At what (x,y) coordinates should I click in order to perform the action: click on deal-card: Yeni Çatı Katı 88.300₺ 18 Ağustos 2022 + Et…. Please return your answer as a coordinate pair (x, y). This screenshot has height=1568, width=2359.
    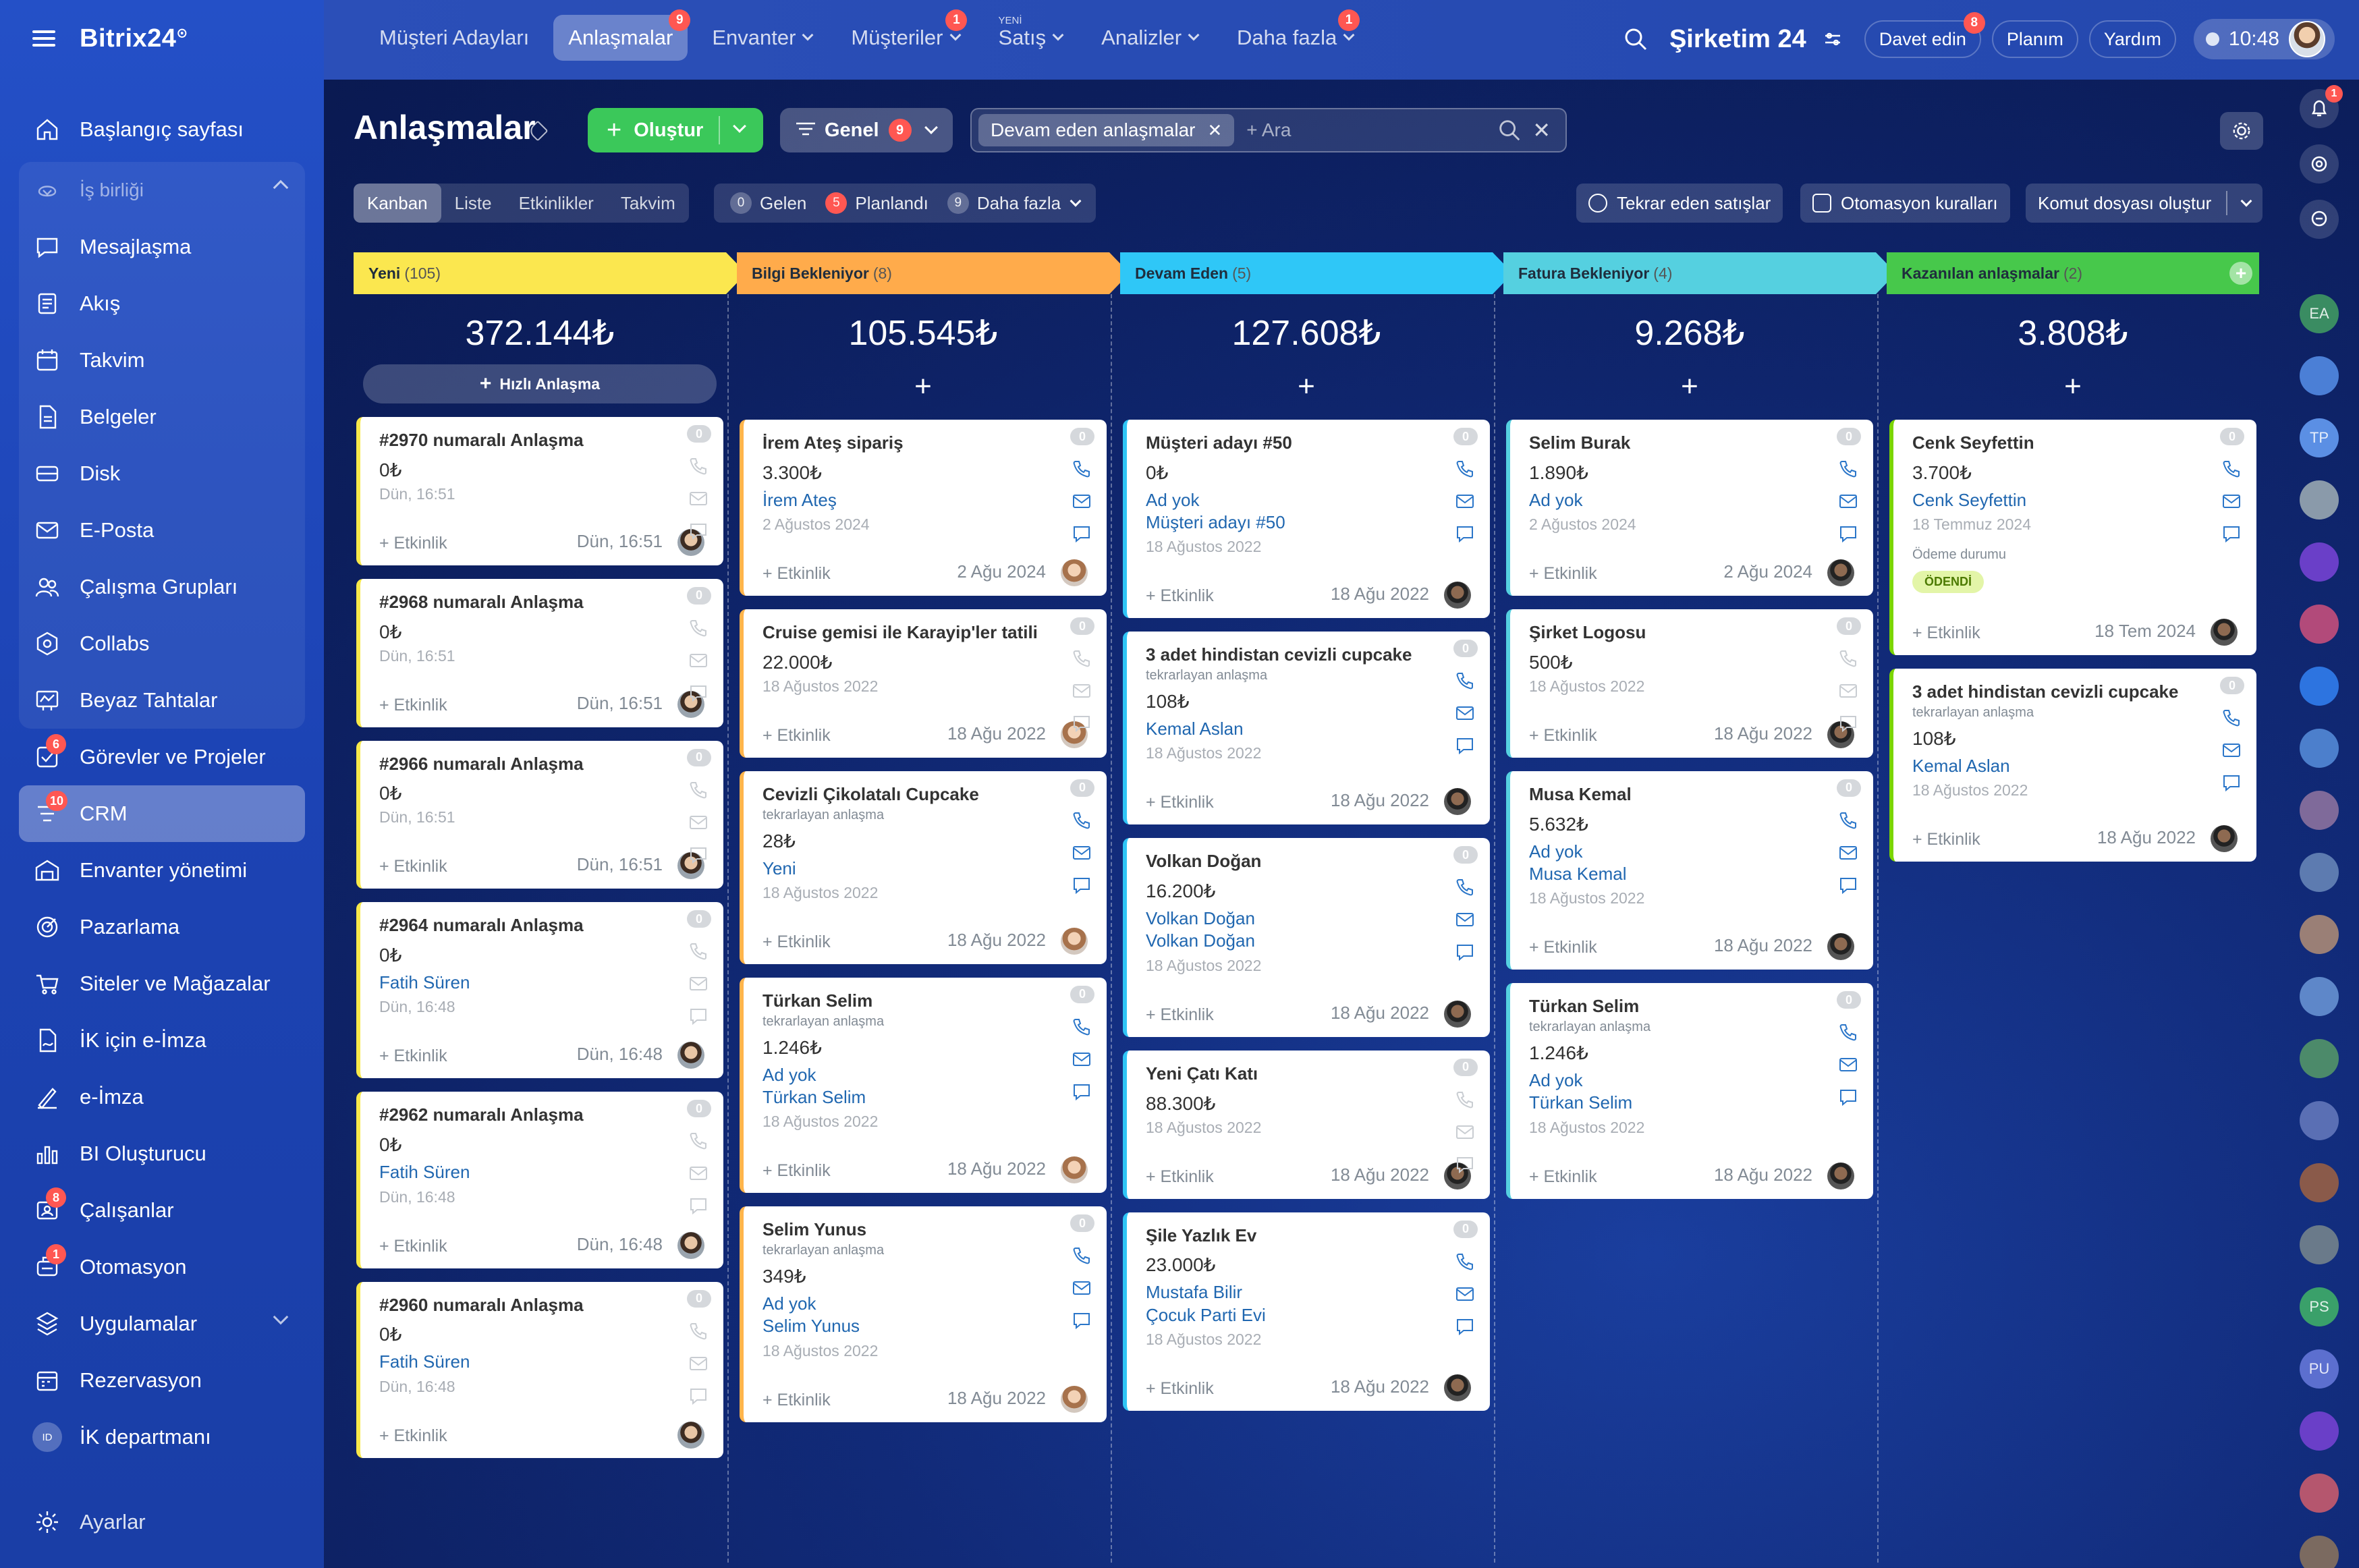
    Looking at the image, I should click on (1307, 1124).